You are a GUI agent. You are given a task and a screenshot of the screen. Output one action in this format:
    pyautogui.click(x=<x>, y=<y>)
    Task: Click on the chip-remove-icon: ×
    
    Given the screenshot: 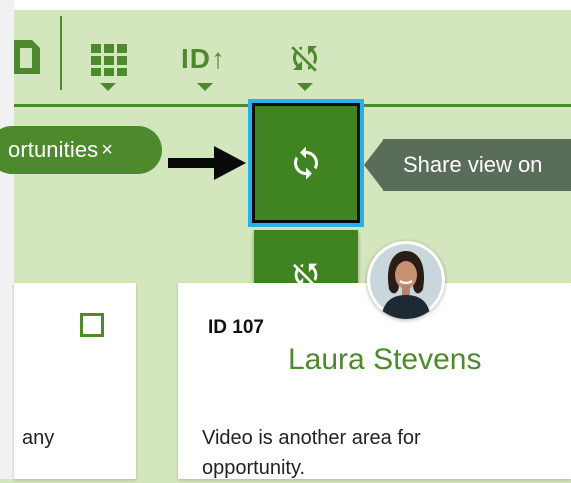 What is the action you would take?
    pyautogui.click(x=107, y=150)
    